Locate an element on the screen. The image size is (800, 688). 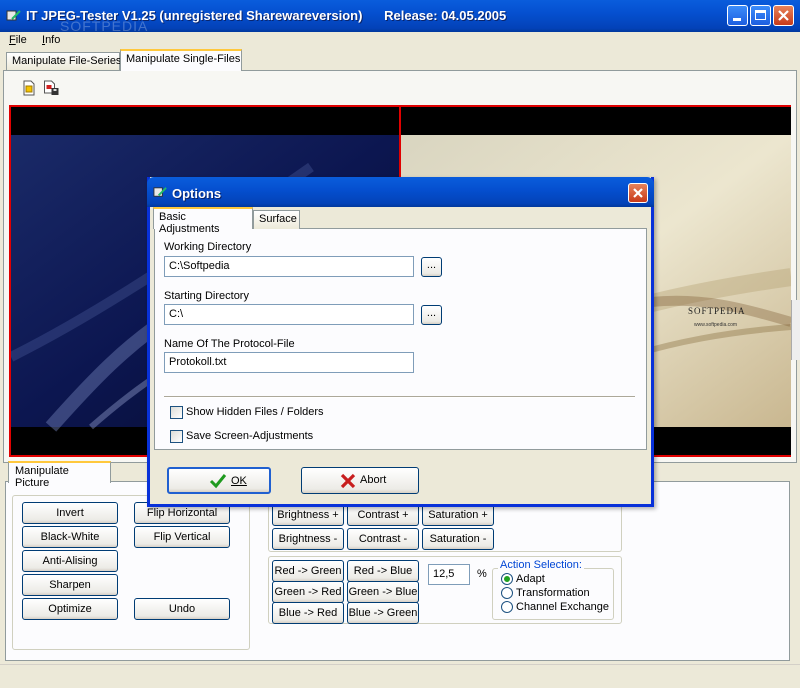
protocol-file-input: Protokoll.txt is located at coordinates (289, 362).